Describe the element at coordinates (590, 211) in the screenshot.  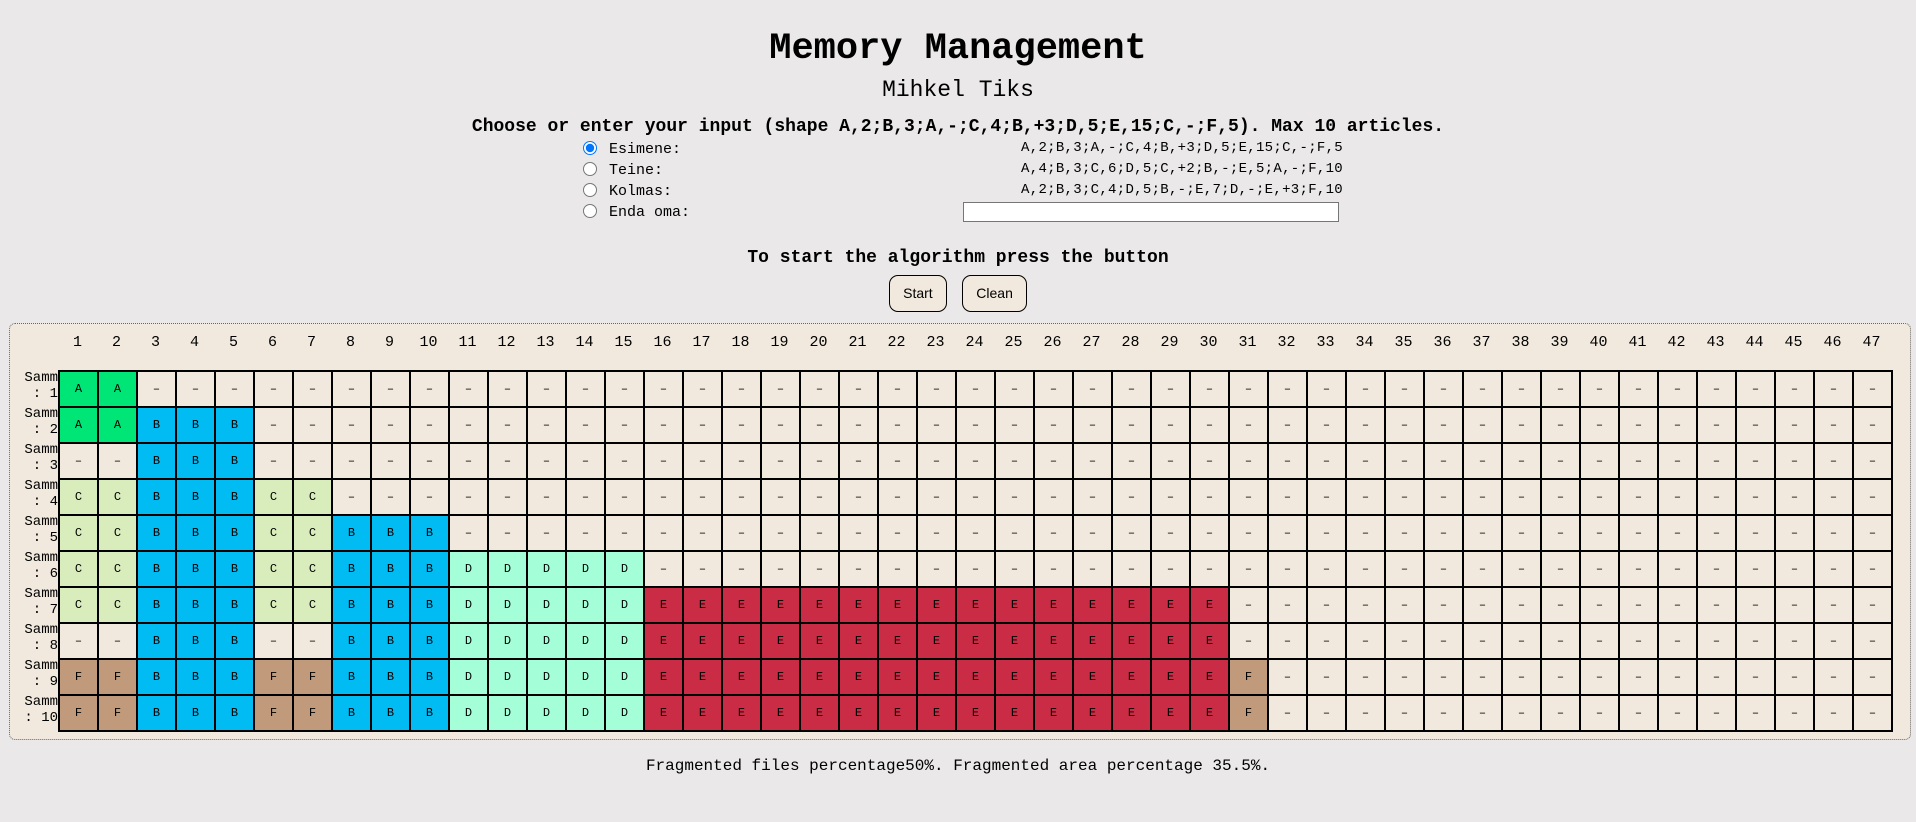
I see `option-enda-oma-radio` at that location.